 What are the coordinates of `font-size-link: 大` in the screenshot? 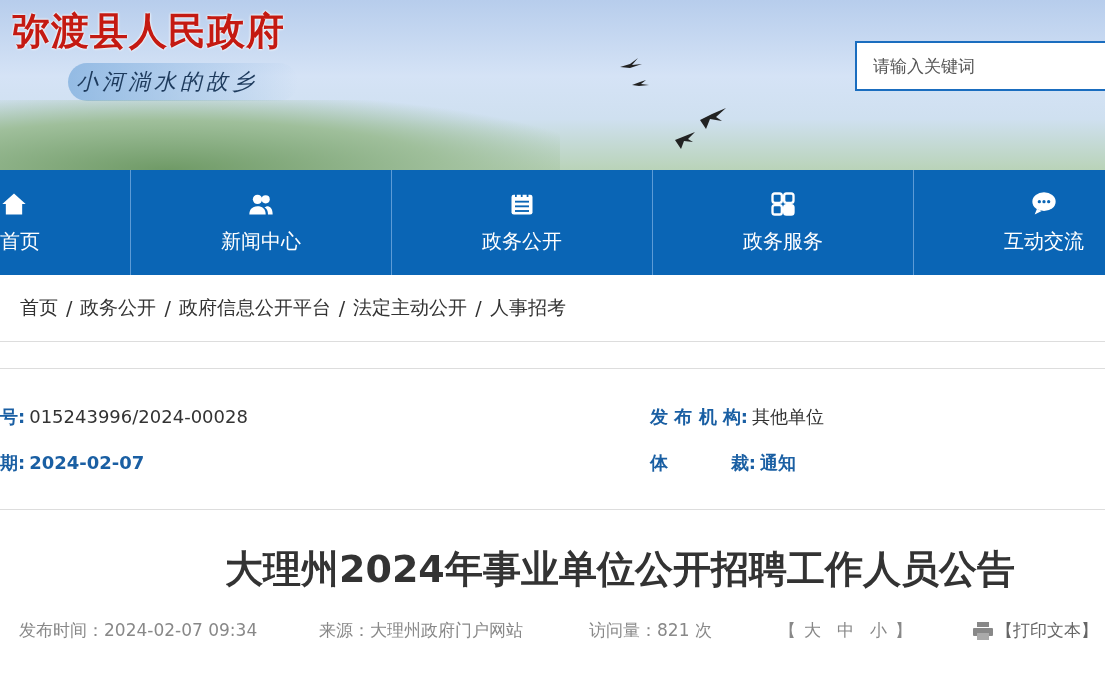 It's located at (812, 630).